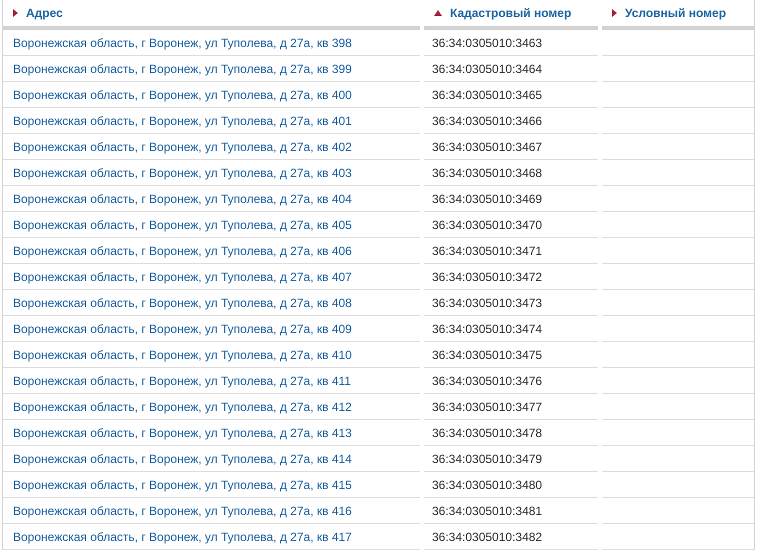 The image size is (757, 550). What do you see at coordinates (487, 251) in the screenshot?
I see `cadastral-number: 36:34:0305010:3471` at bounding box center [487, 251].